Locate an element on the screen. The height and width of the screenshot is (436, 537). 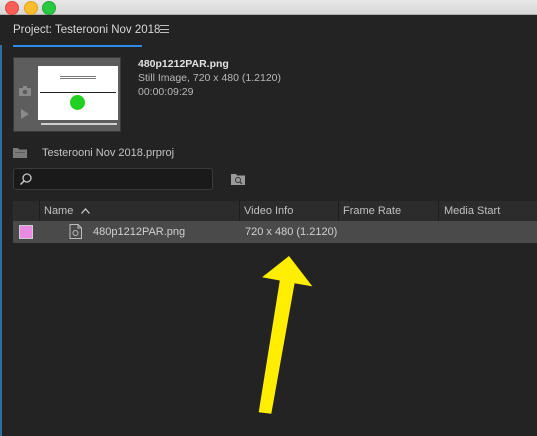
row-file-name: 480p1212PAR.png is located at coordinates (139, 232).